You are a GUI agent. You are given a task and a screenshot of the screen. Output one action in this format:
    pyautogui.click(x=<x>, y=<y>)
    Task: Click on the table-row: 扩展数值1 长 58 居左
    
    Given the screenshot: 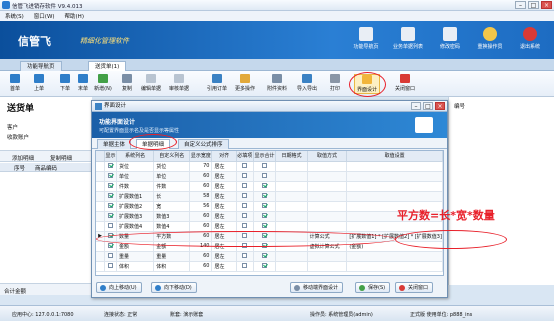 What is the action you would take?
    pyautogui.click(x=269, y=196)
    